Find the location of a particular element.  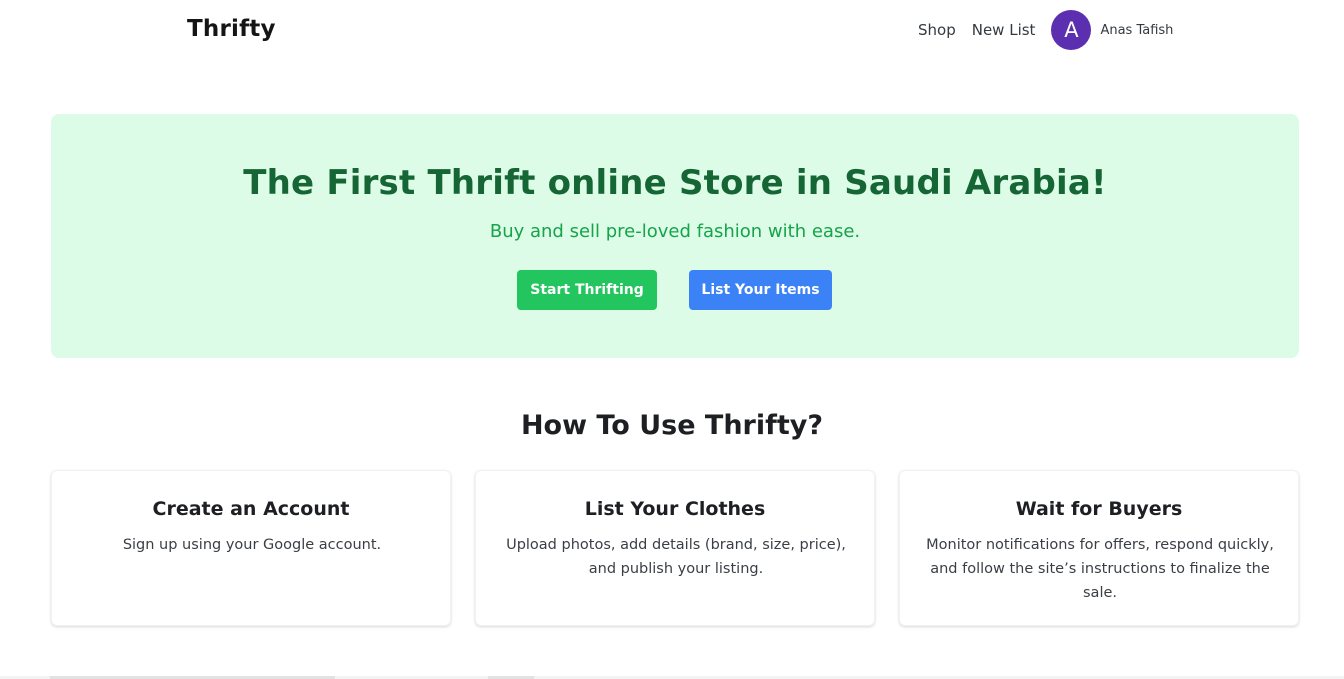

card-title: List Your Clothes is located at coordinates (675, 509).